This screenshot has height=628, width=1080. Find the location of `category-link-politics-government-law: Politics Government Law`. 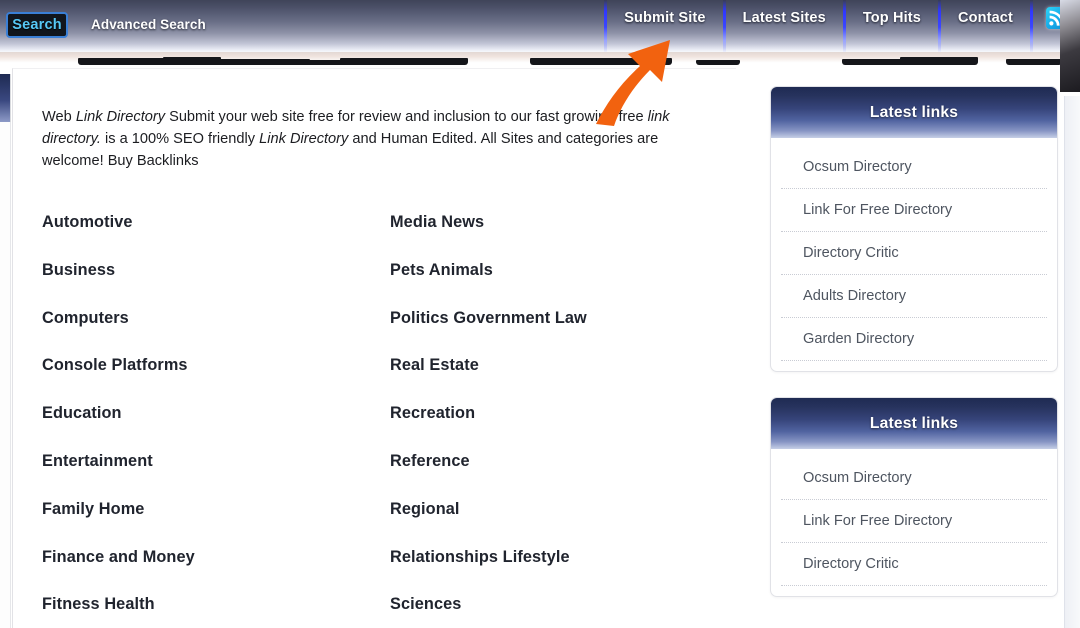

category-link-politics-government-law: Politics Government Law is located at coordinates (552, 333).